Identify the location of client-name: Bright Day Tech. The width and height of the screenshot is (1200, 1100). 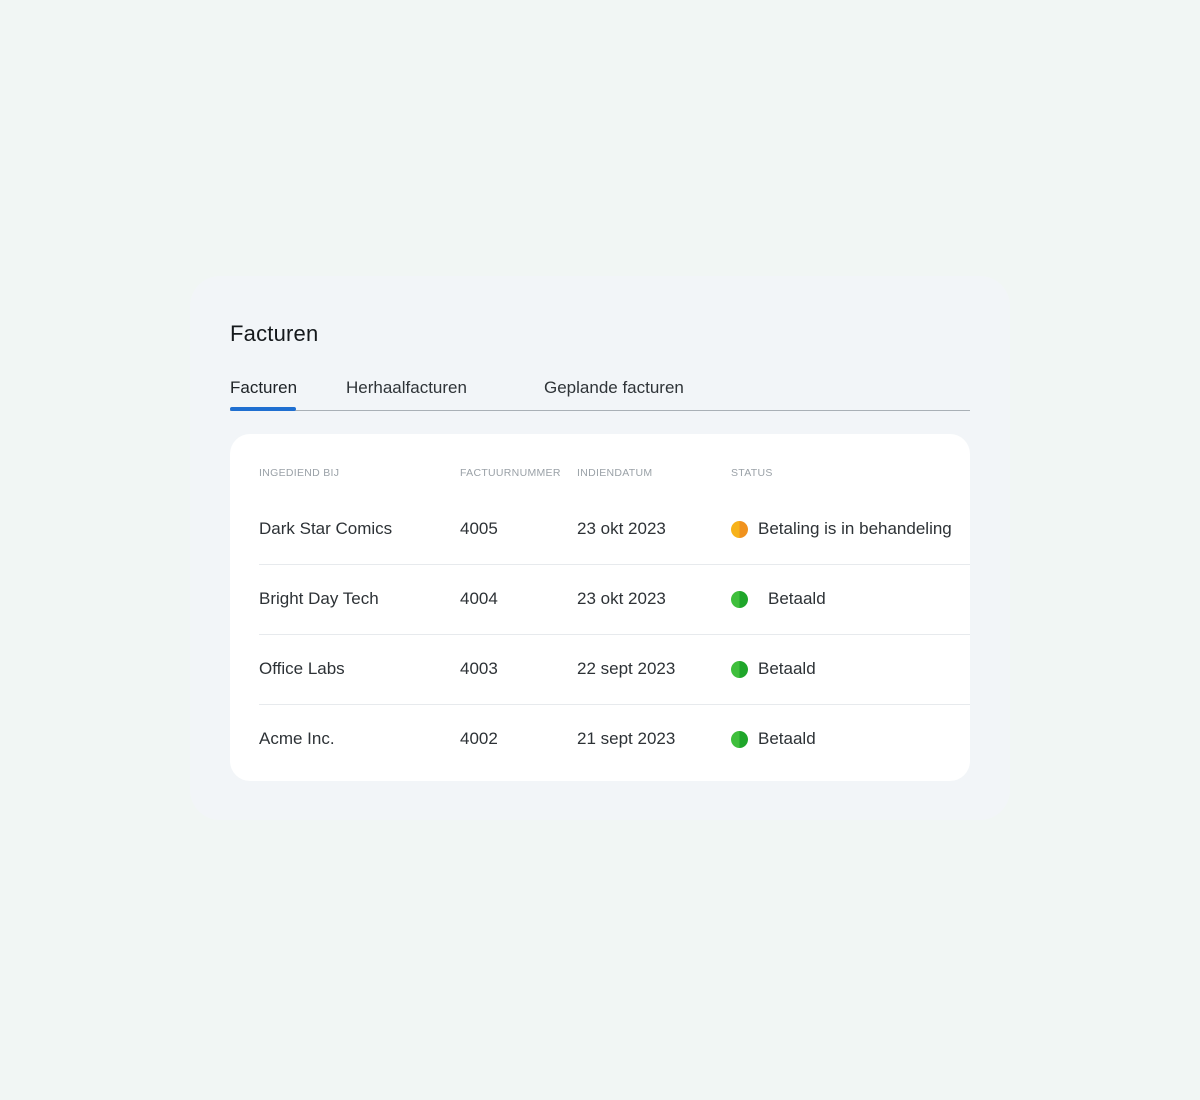
(319, 599).